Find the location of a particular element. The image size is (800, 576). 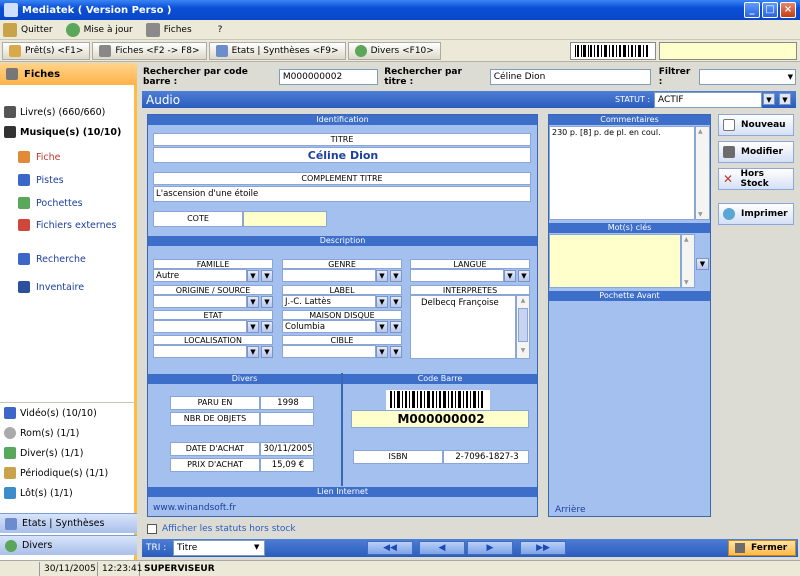

tri-select: Titre is located at coordinates (219, 548).